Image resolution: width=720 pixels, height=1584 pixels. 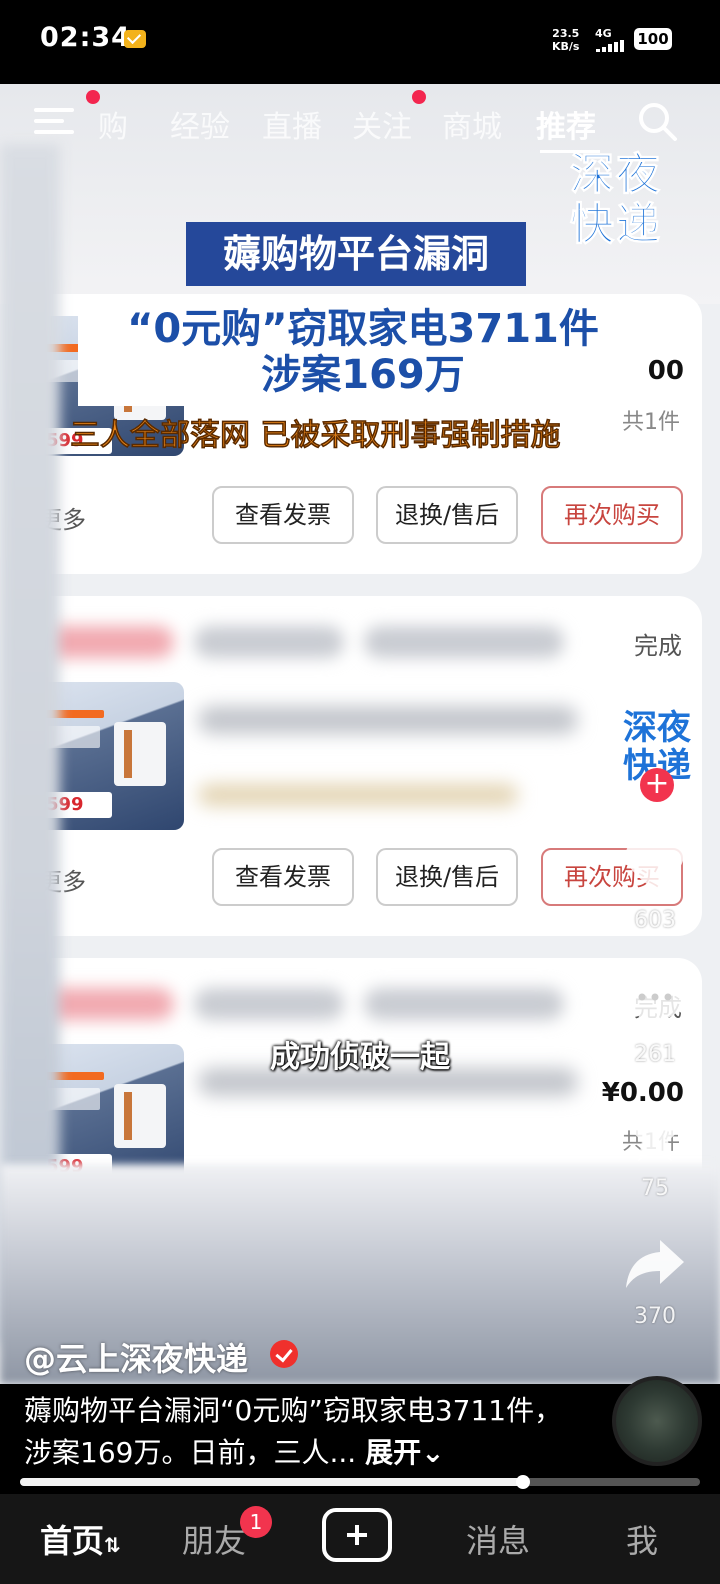 I want to click on chevron-down-icon: ⌄, so click(x=432, y=1452).